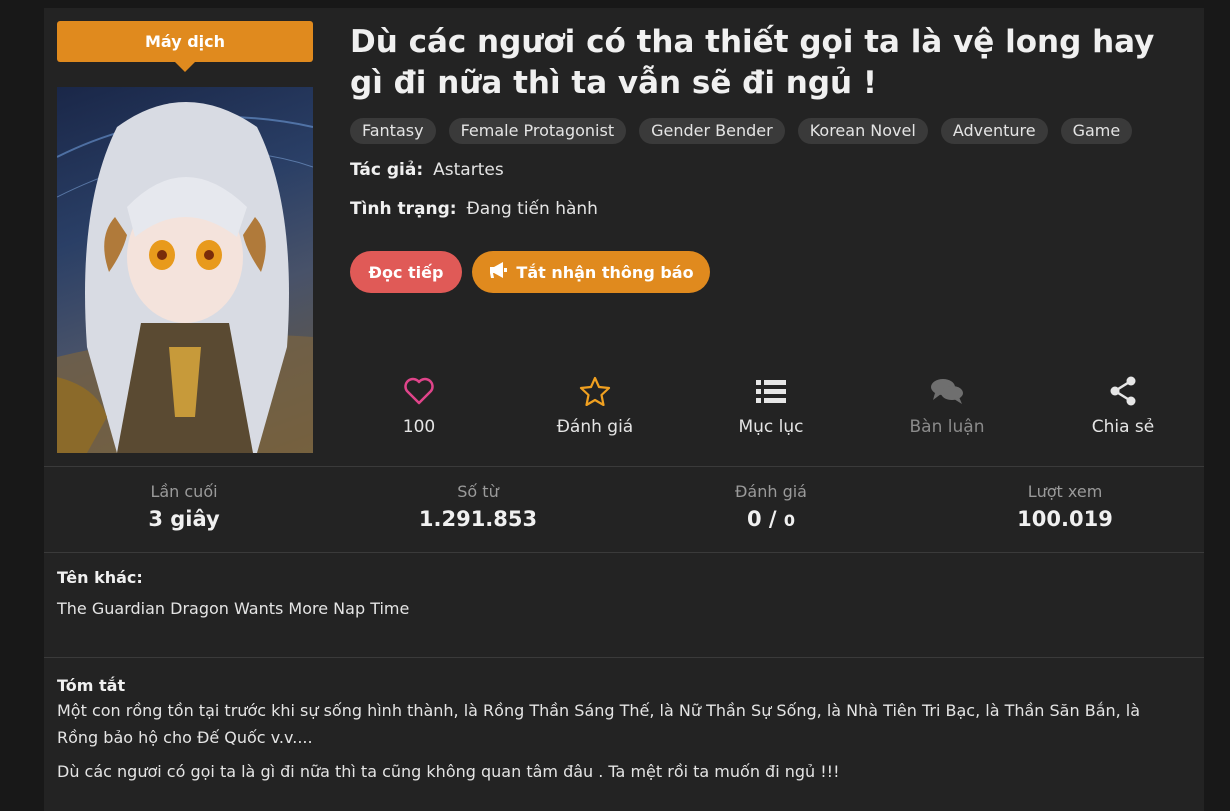 The image size is (1230, 811). I want to click on megaphone-icon, so click(498, 272).